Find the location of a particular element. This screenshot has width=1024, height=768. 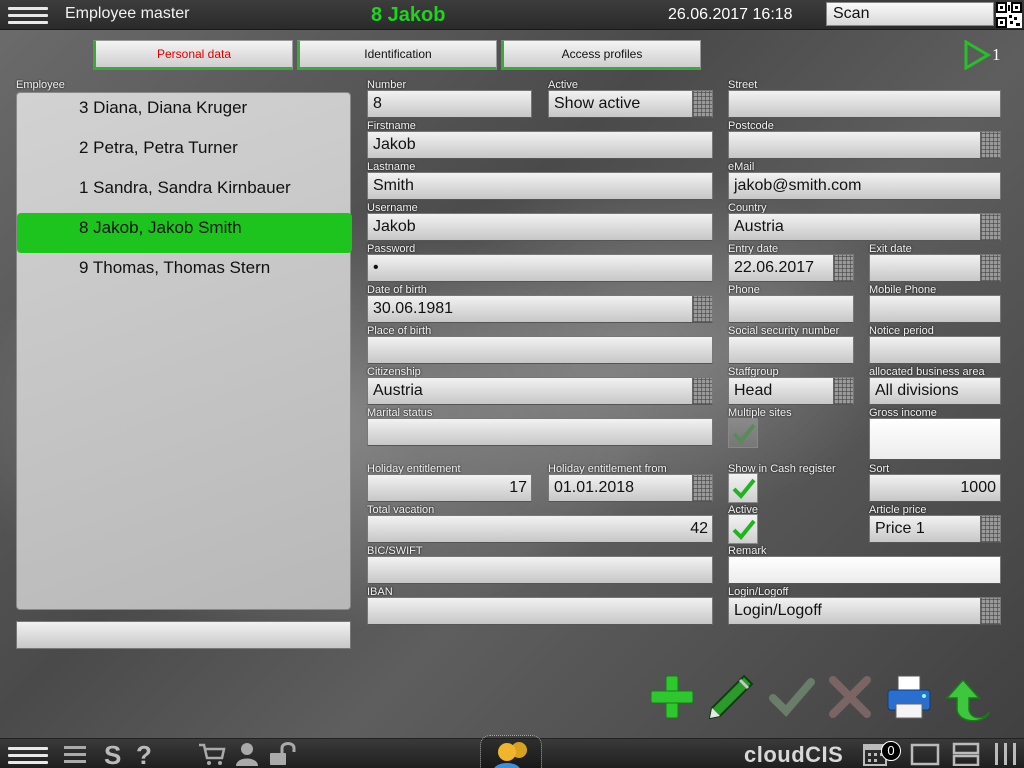

mobile-phone-field is located at coordinates (935, 309).